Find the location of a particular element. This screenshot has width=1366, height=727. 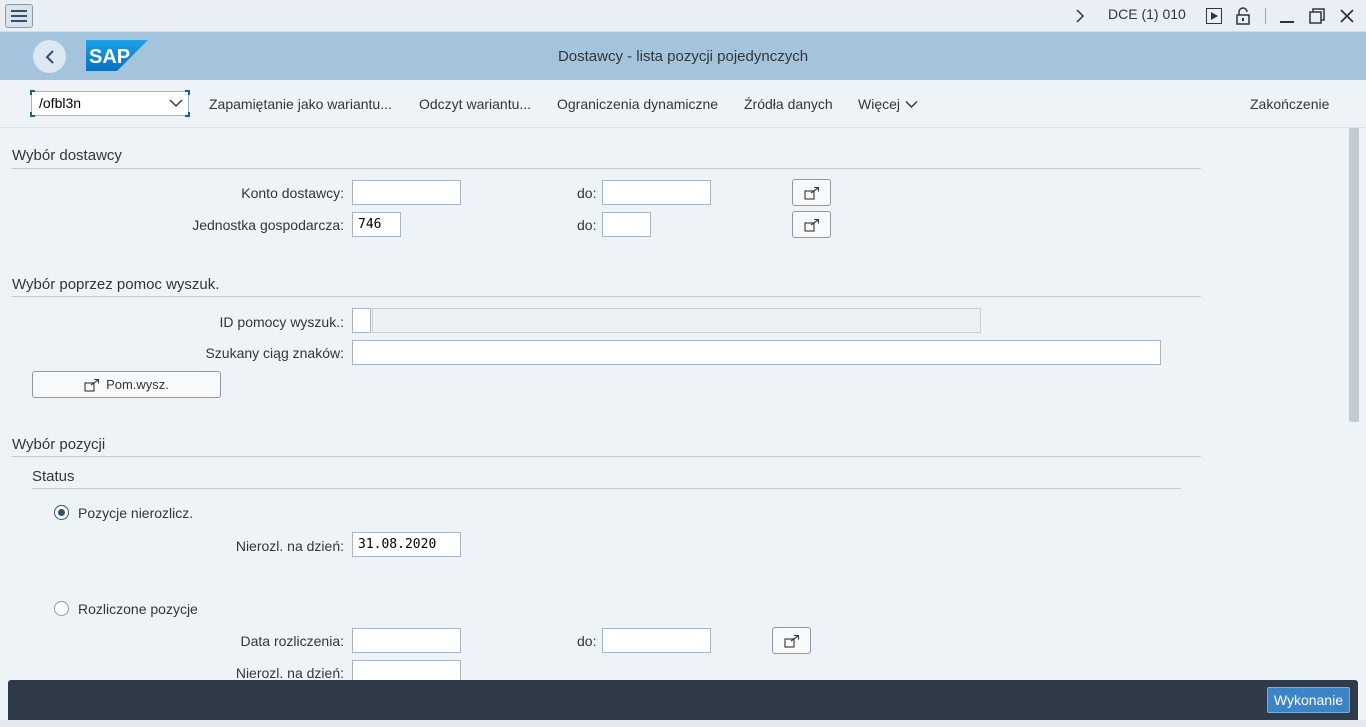

search-string-label: Szukany ciąg znaków: is located at coordinates (274, 353).